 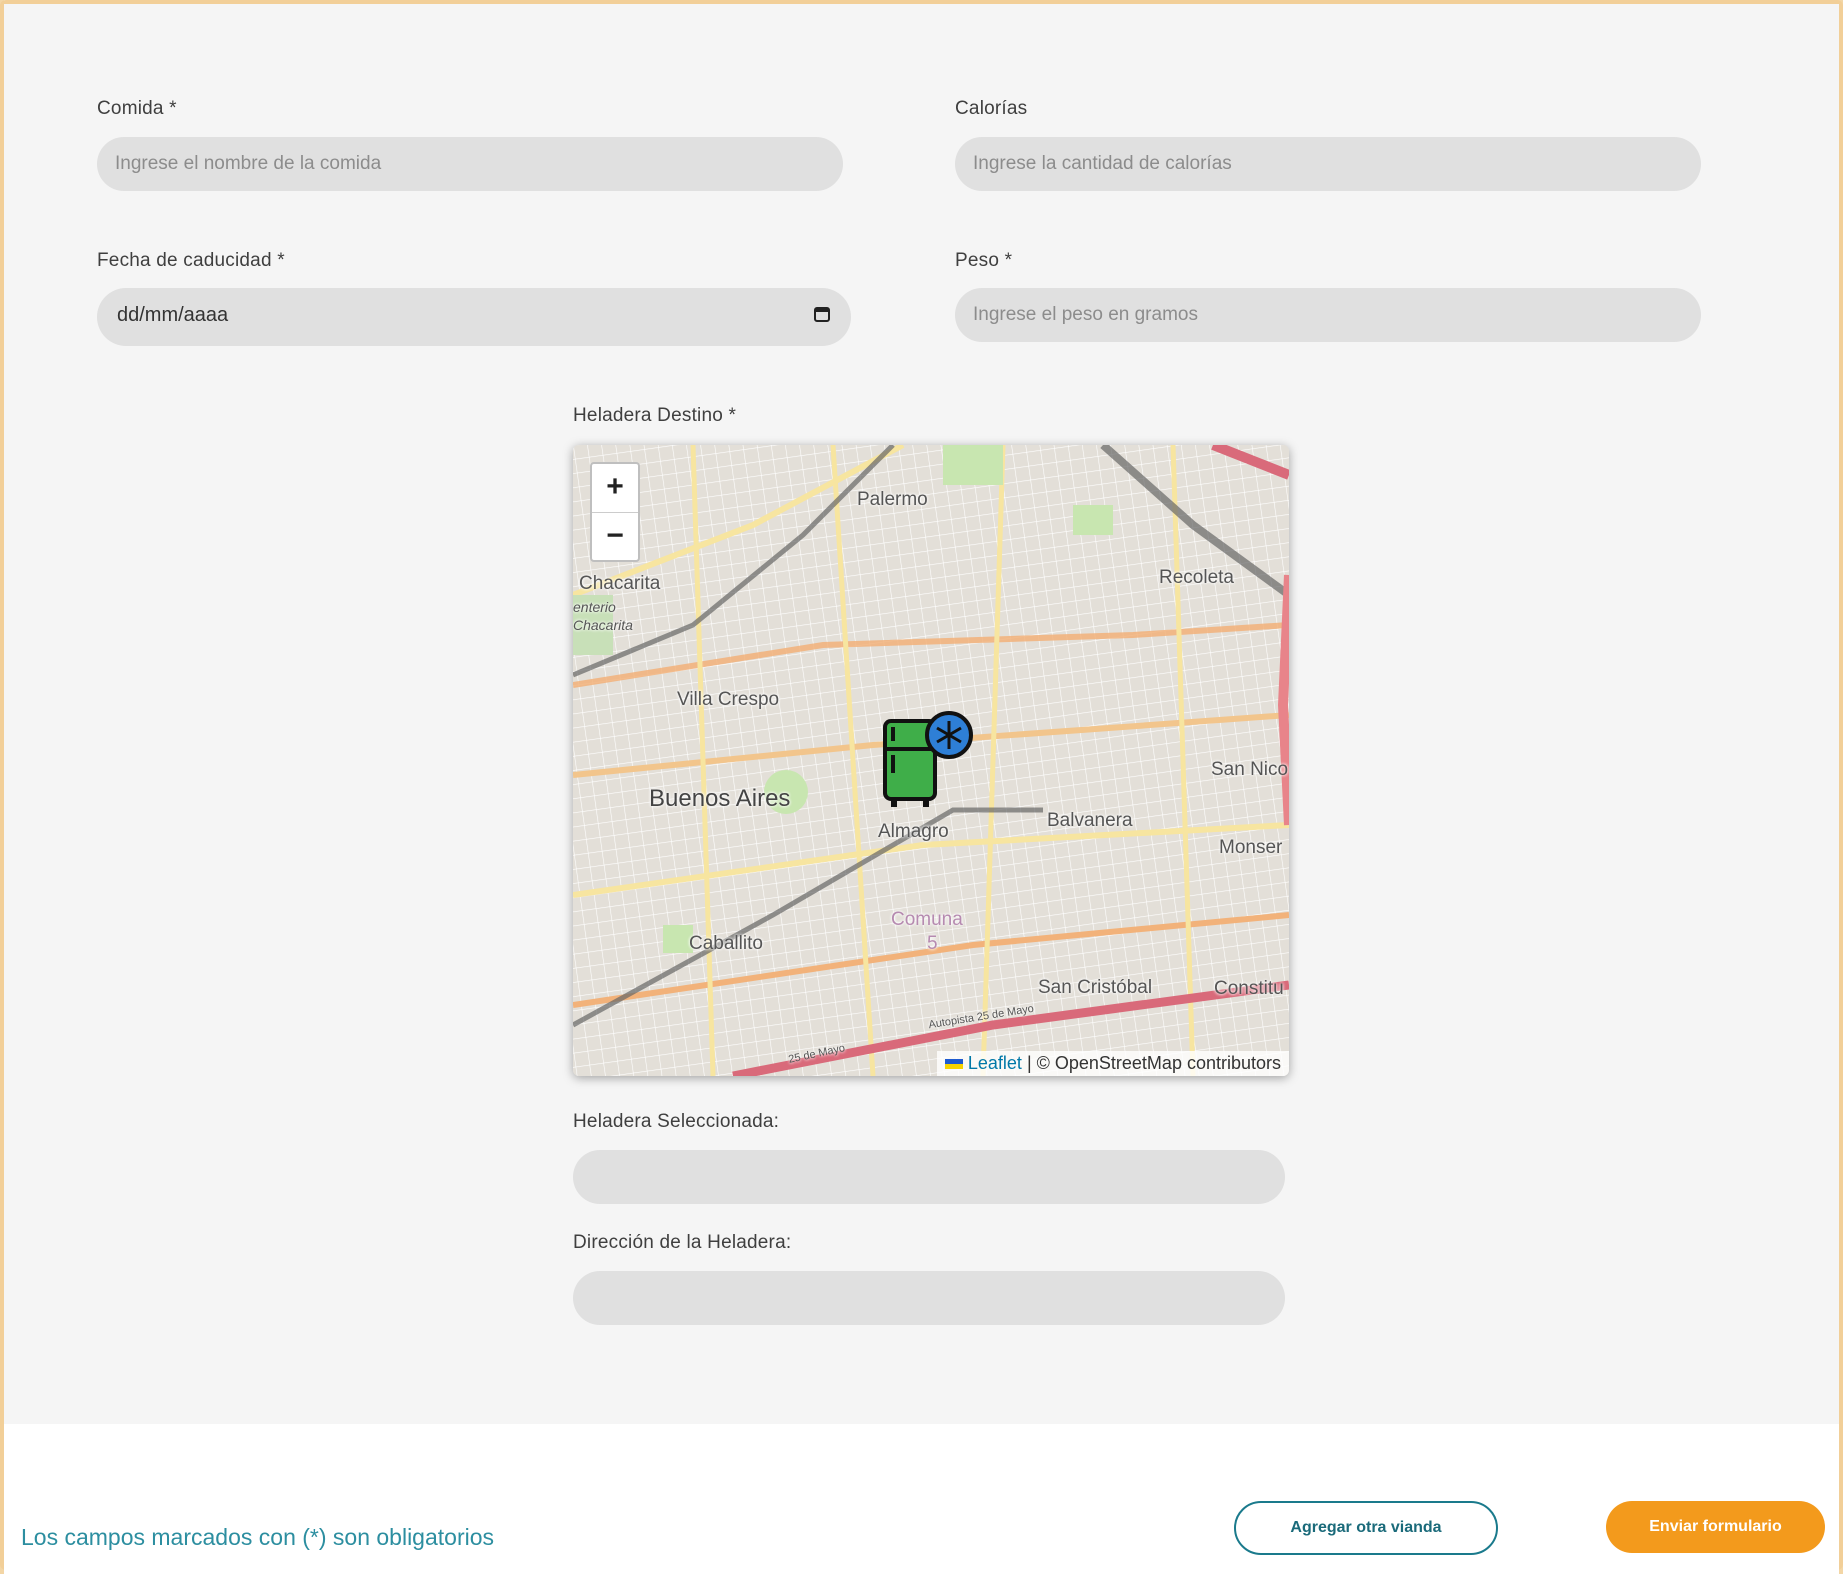 I want to click on place-san-cristobal: San Cristóbal, so click(x=1095, y=987).